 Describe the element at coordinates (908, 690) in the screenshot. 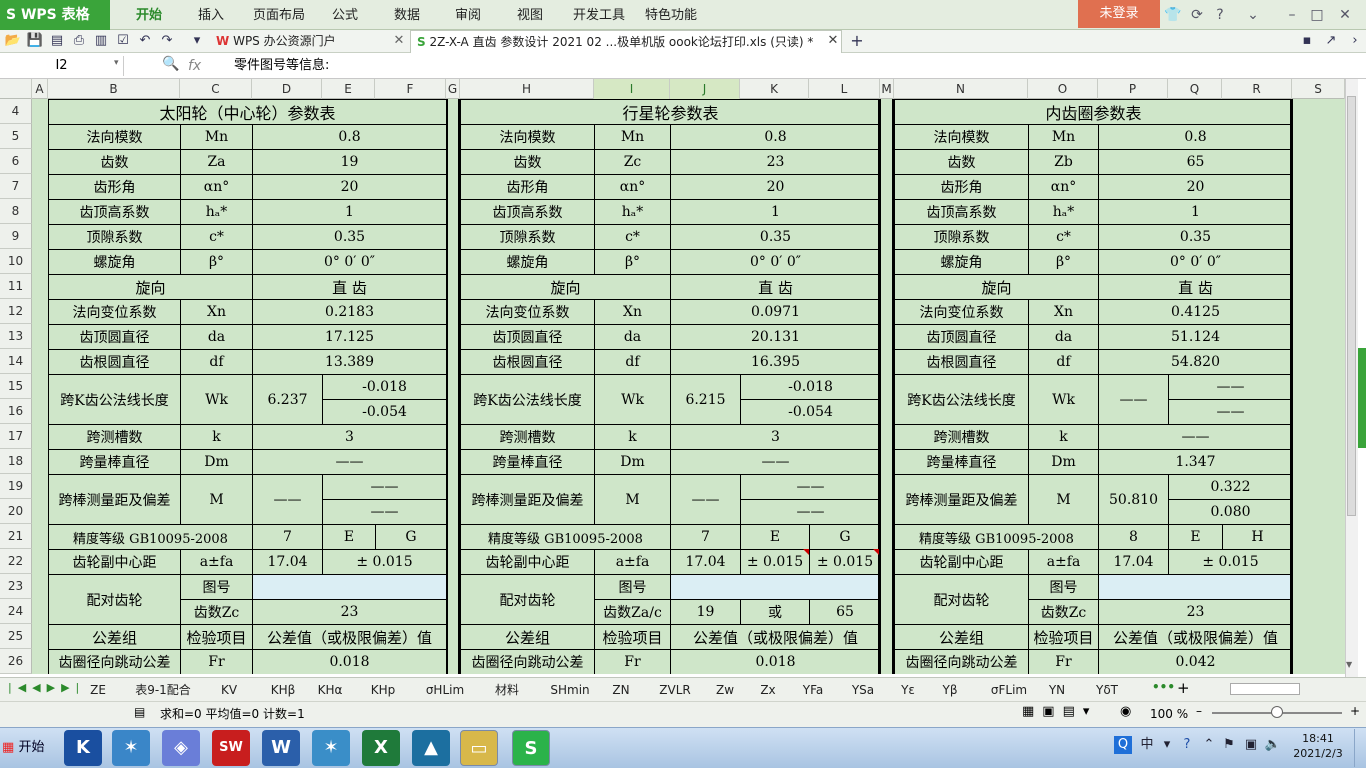

I see `sheet-tab: Yε` at that location.